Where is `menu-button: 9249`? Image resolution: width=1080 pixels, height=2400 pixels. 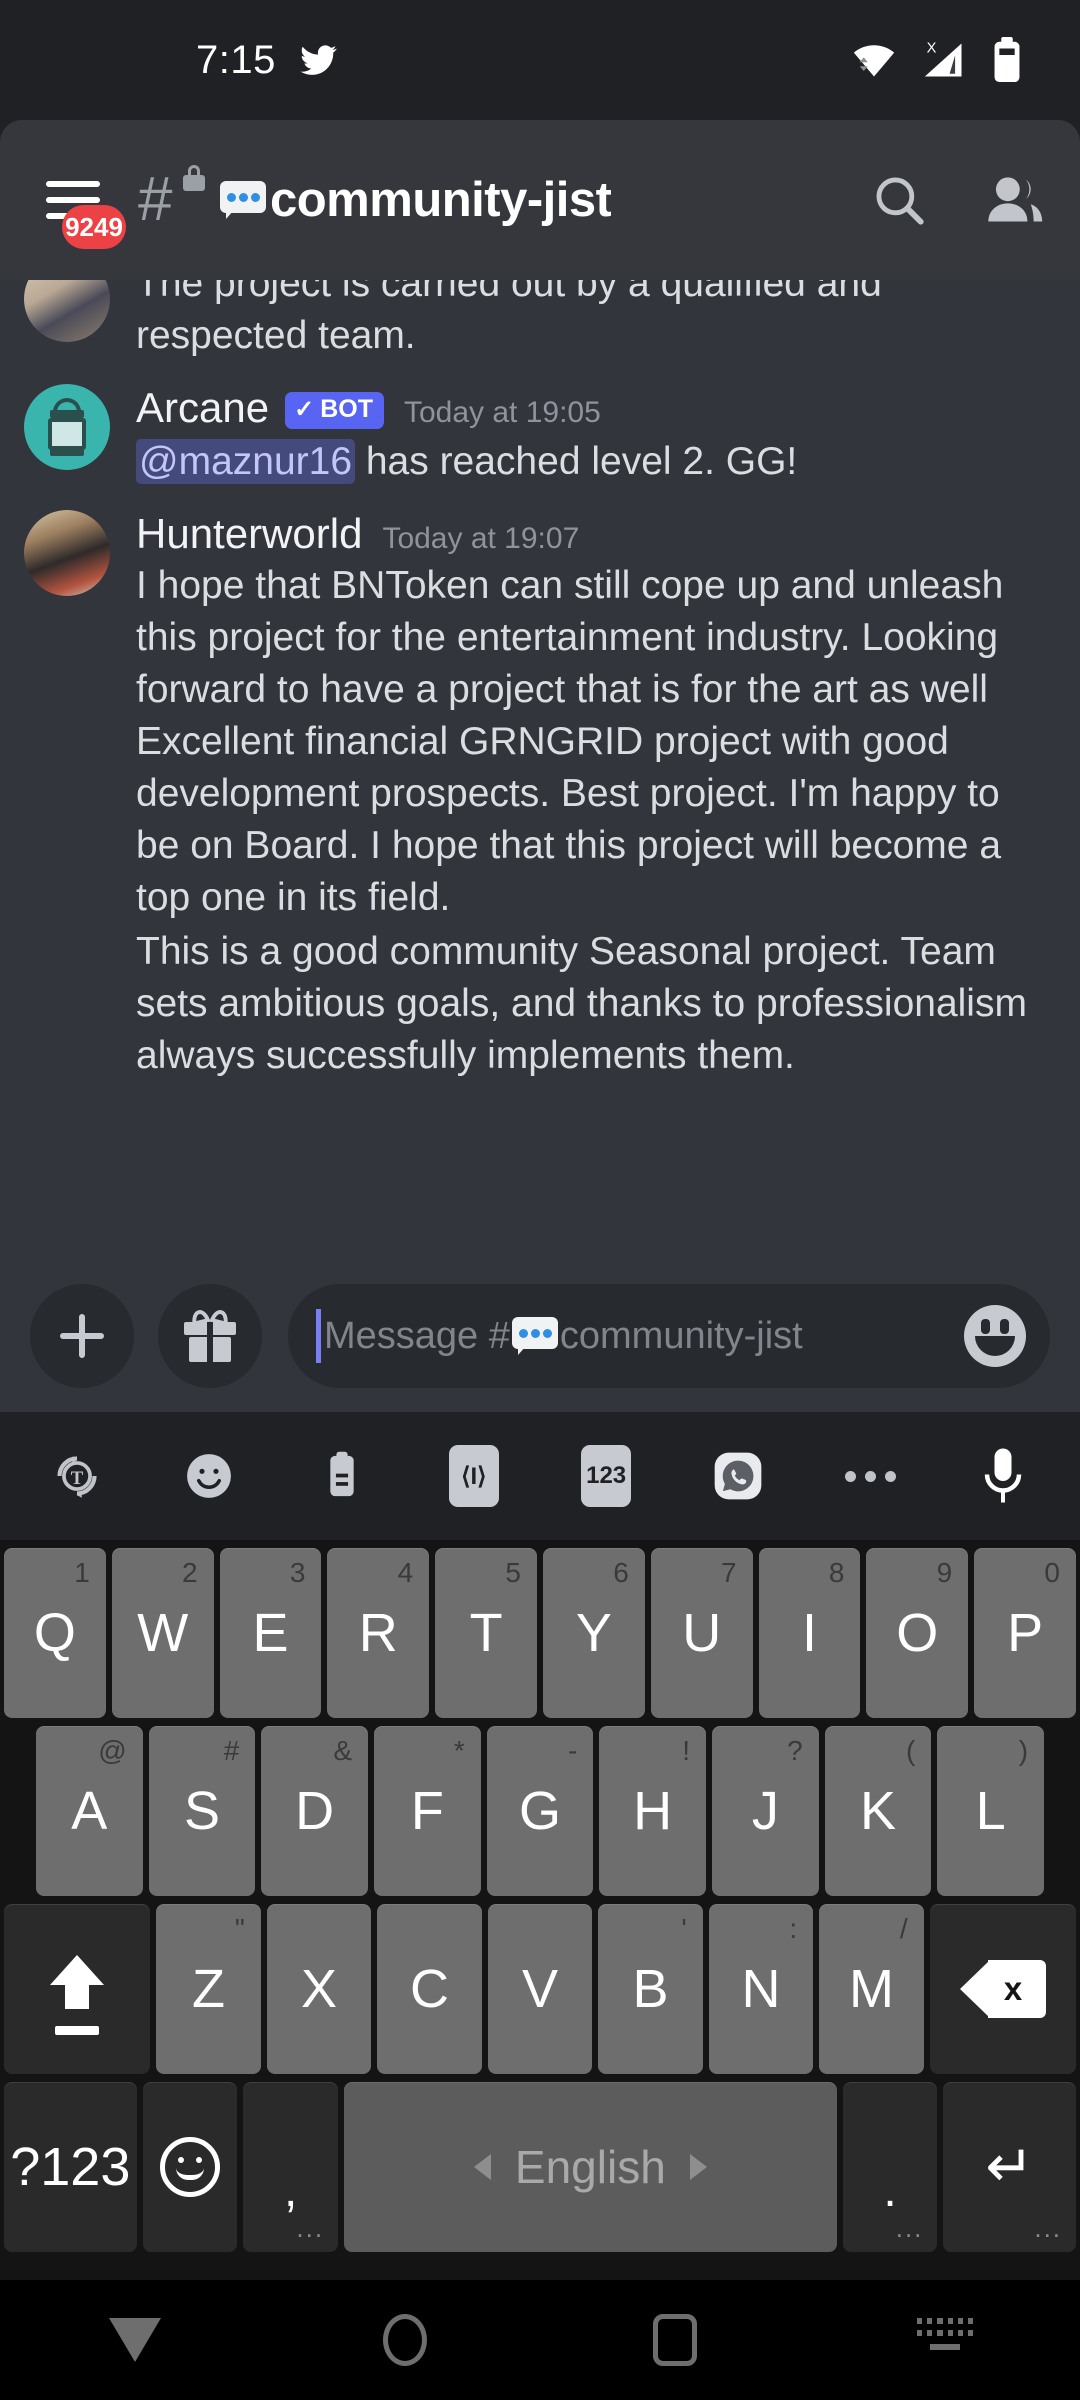 menu-button: 9249 is located at coordinates (80, 205).